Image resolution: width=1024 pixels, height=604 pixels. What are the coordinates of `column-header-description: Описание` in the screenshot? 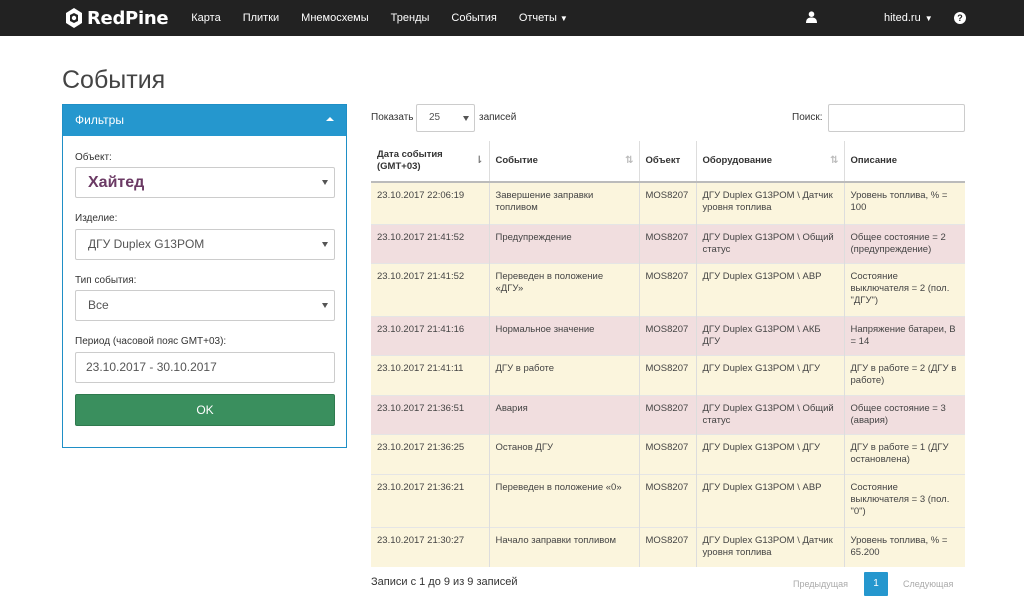 It's located at (904, 162).